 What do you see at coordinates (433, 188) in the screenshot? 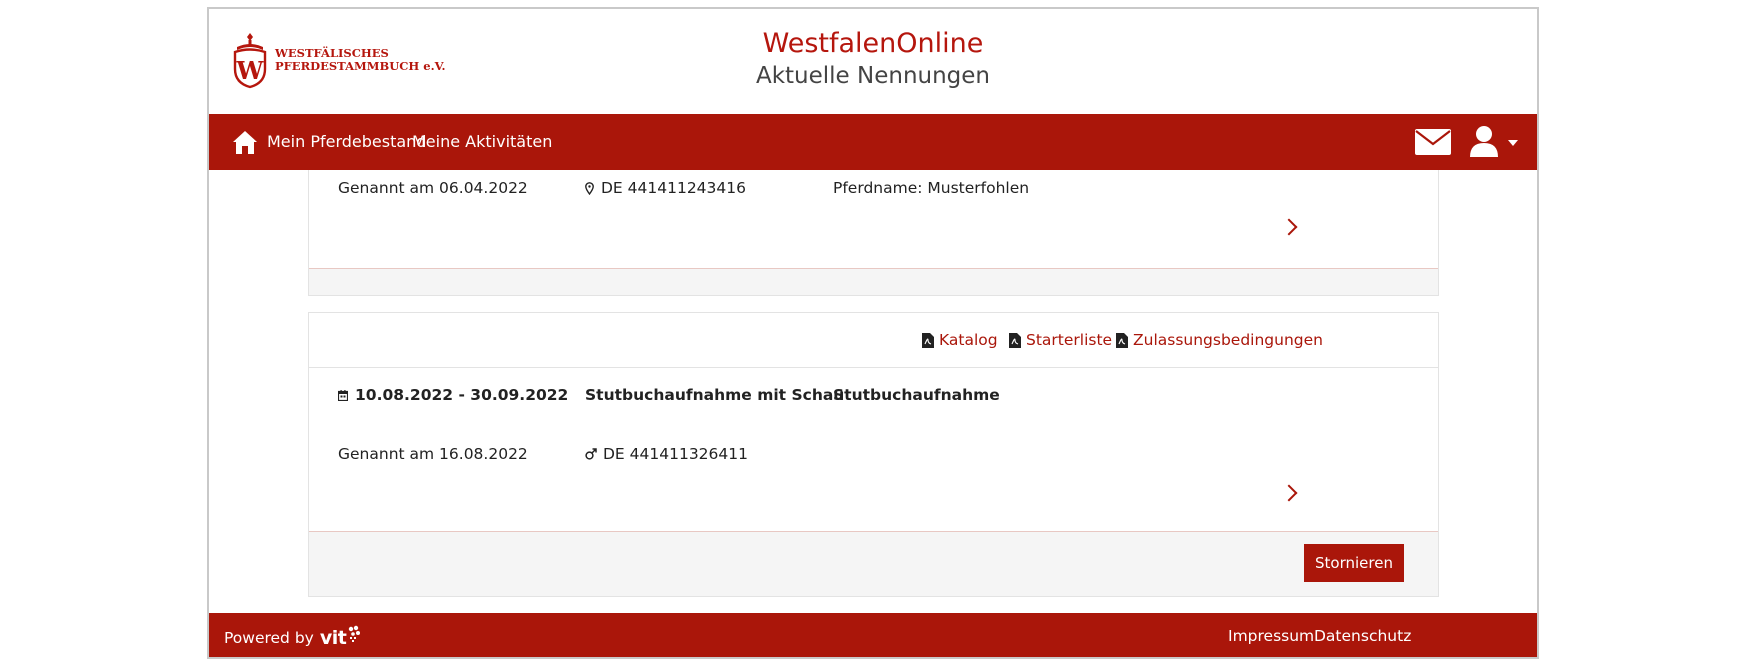
I see `entry-genannt: Genannt am 06.04.2022` at bounding box center [433, 188].